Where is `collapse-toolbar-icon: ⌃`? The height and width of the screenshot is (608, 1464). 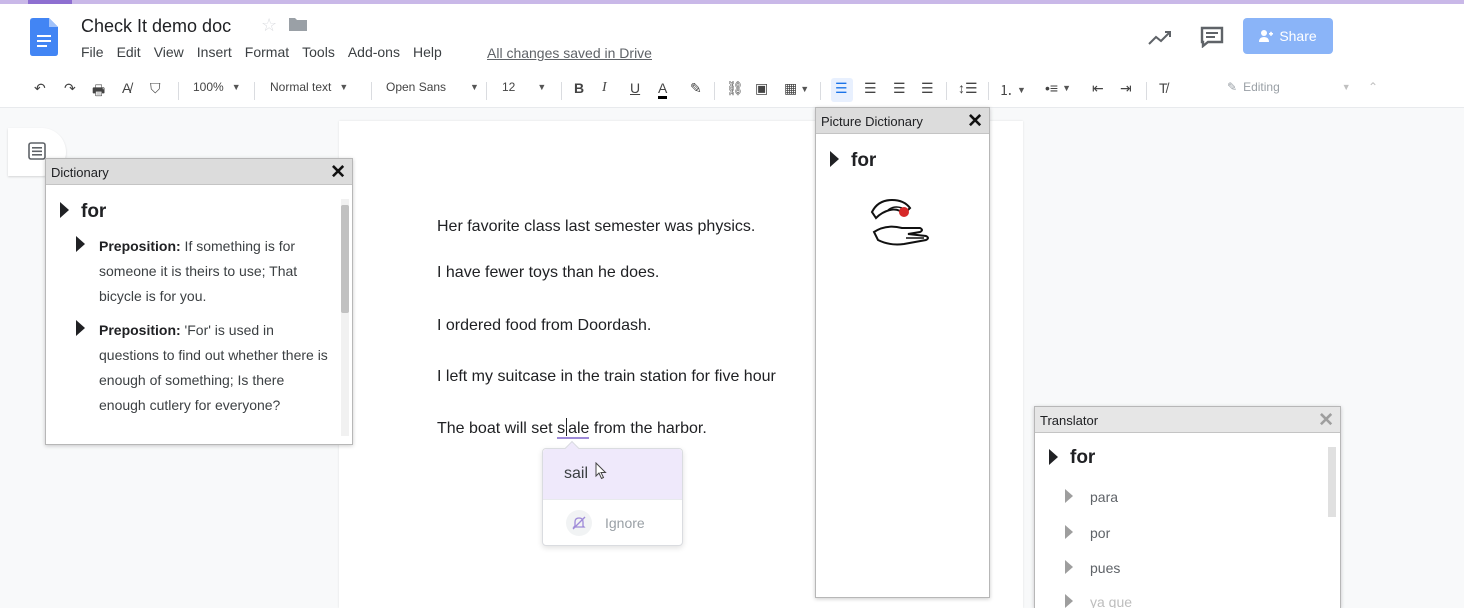
collapse-toolbar-icon: ⌃ is located at coordinates (1373, 87).